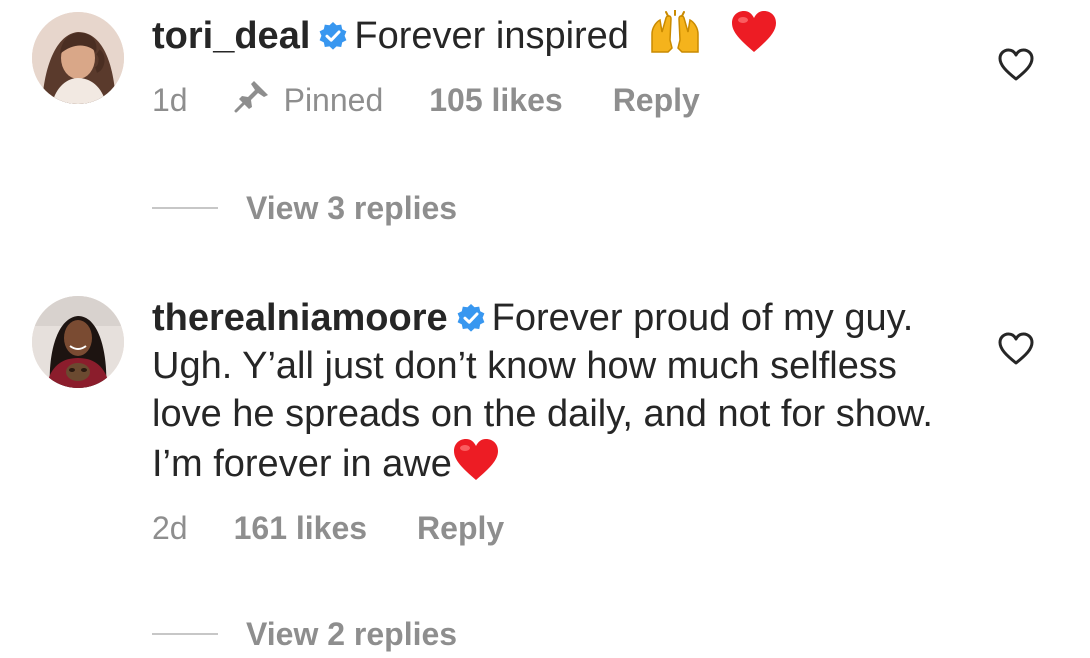 The image size is (1090, 658). I want to click on view-replies-button: View 2 replies, so click(304, 634).